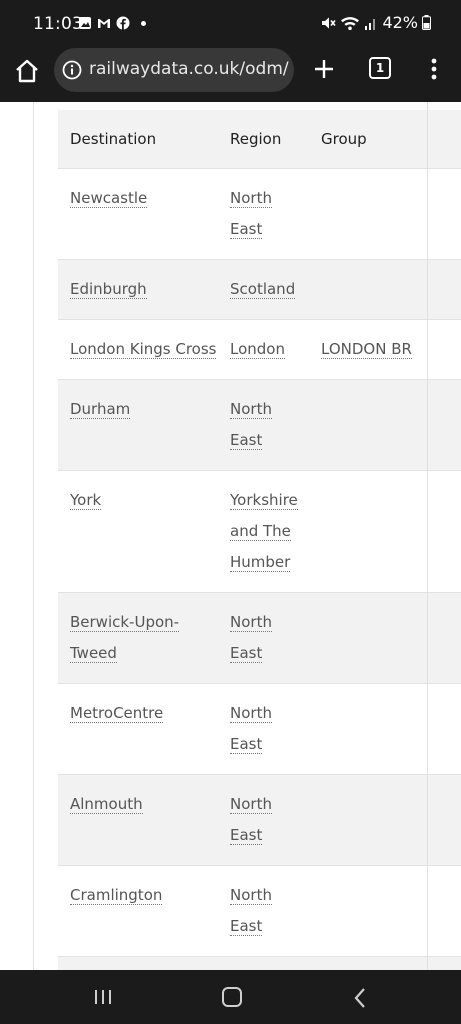 This screenshot has height=1024, width=461. Describe the element at coordinates (138, 728) in the screenshot. I see `destination-cell: MetroCentre` at that location.